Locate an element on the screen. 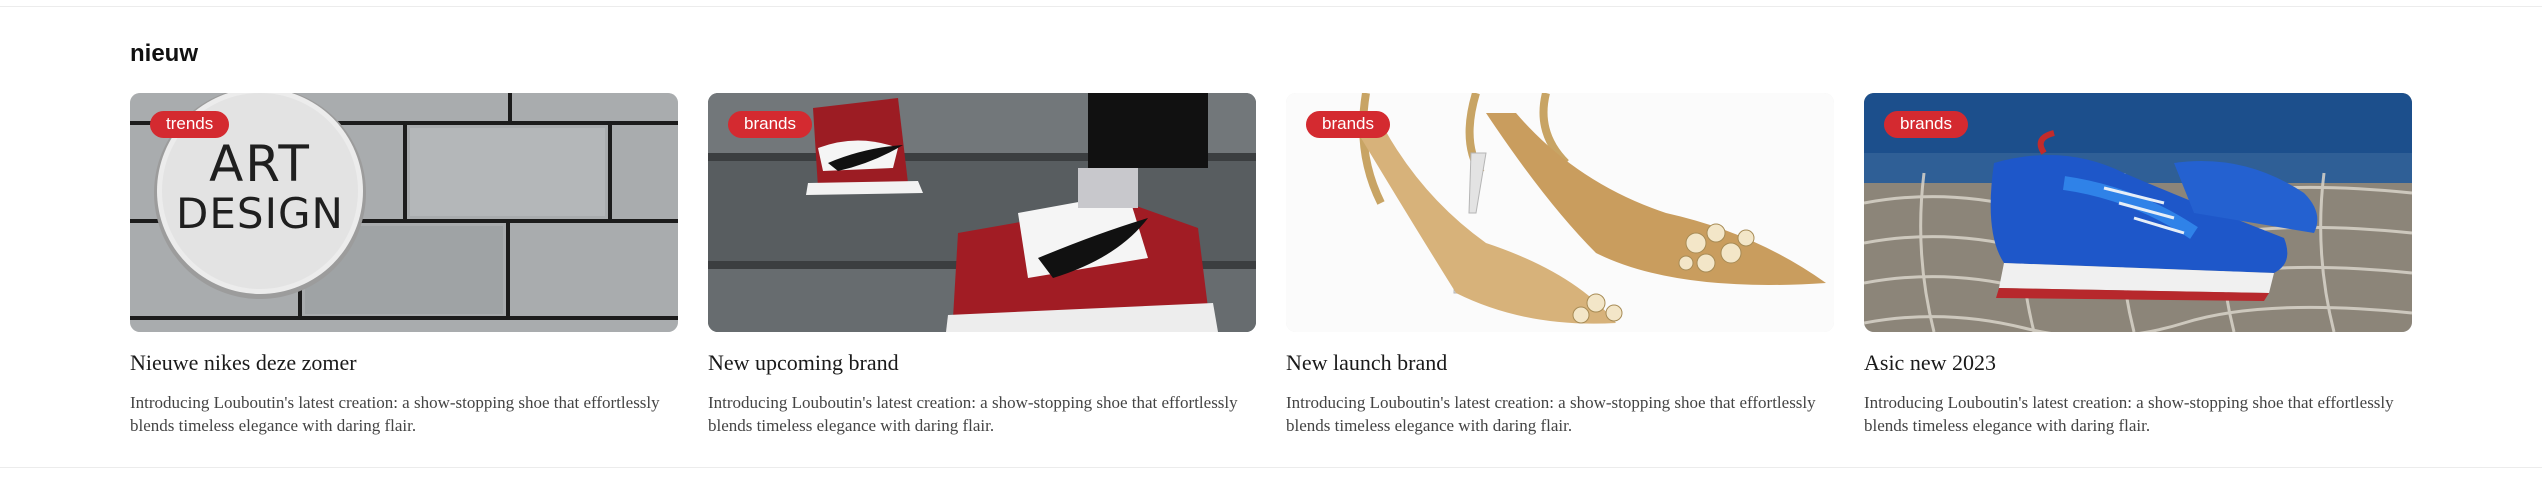 Image resolution: width=2542 pixels, height=478 pixels. sign-line1: ART is located at coordinates (260, 164).